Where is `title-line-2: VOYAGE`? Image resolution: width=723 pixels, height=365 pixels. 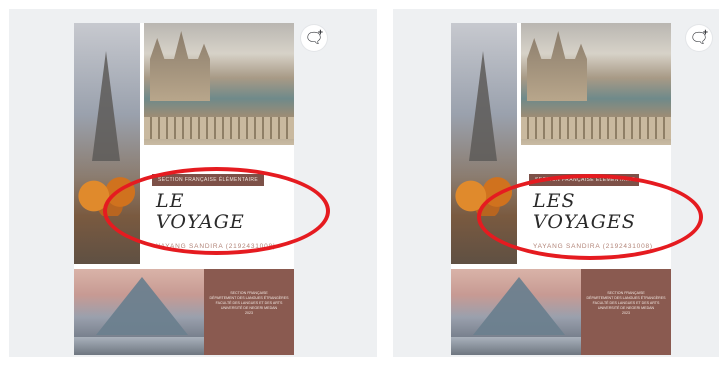
title-line-2: VOYAGE is located at coordinates (200, 222).